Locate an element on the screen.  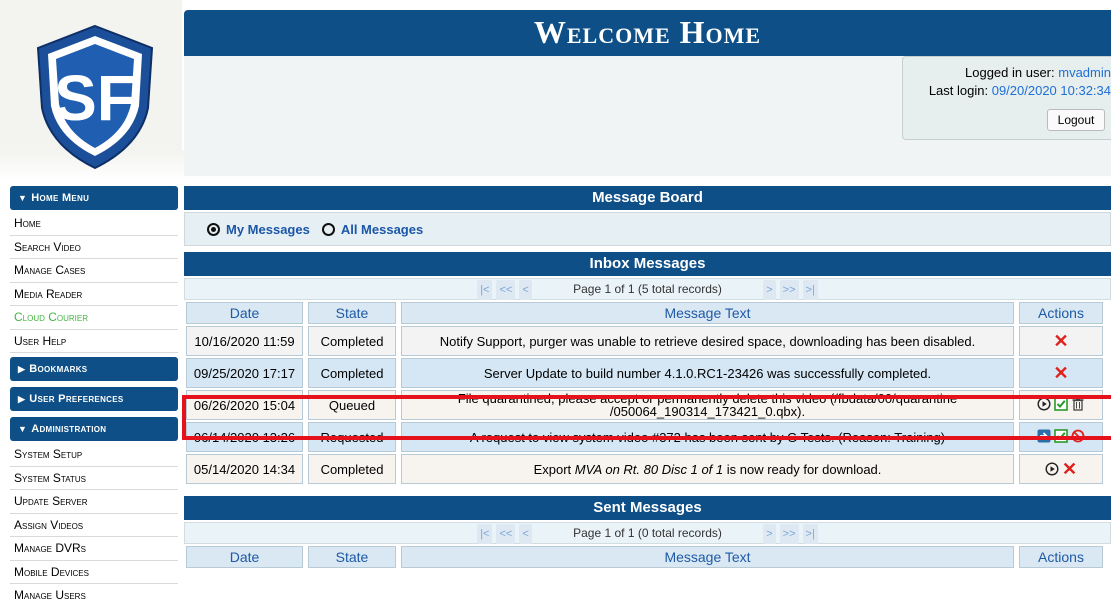
home-menu-header: ▼ Home Menu is located at coordinates (94, 198).